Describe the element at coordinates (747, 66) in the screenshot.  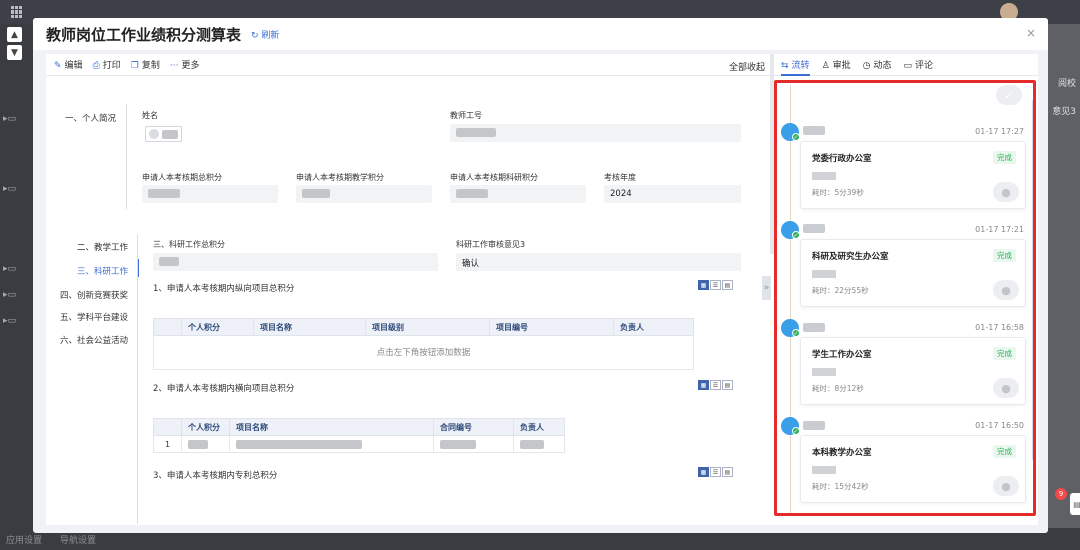
I see `collapse-all-button: 全部收起` at that location.